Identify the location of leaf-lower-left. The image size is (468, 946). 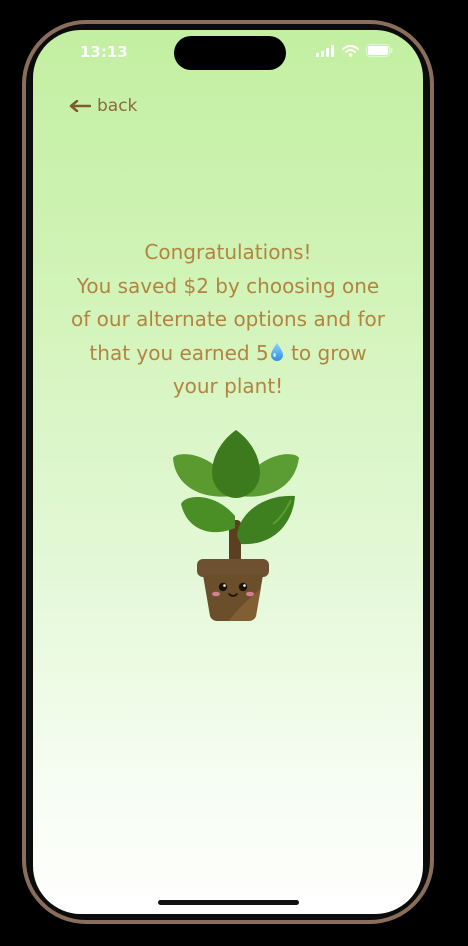
(208, 514).